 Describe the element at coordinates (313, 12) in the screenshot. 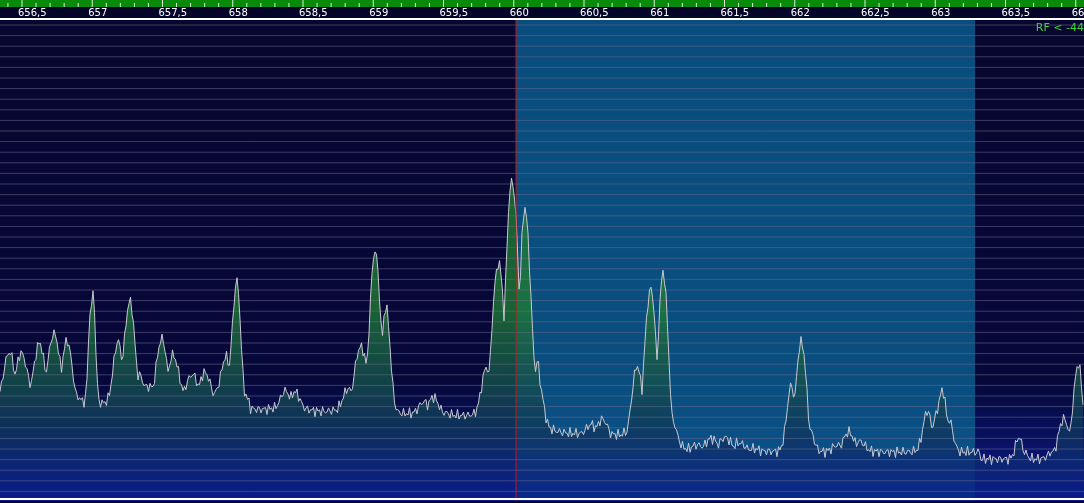

I see `frequency-label: 658,5` at that location.